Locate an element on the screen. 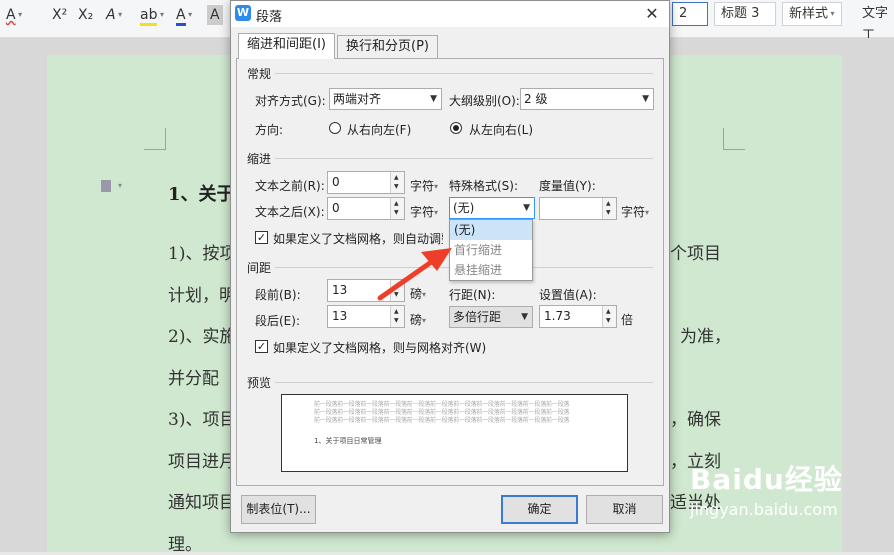  measure-spinner: ▲ ▼ is located at coordinates (578, 208).